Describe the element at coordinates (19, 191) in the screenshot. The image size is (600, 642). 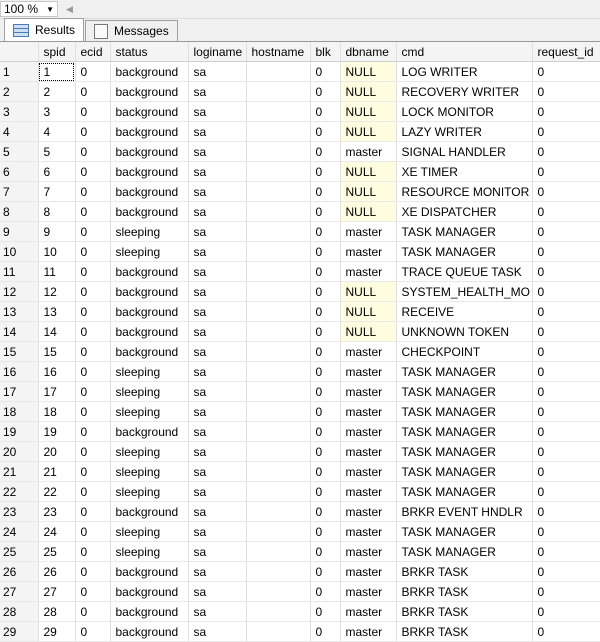
I see `row-number: 7` at that location.